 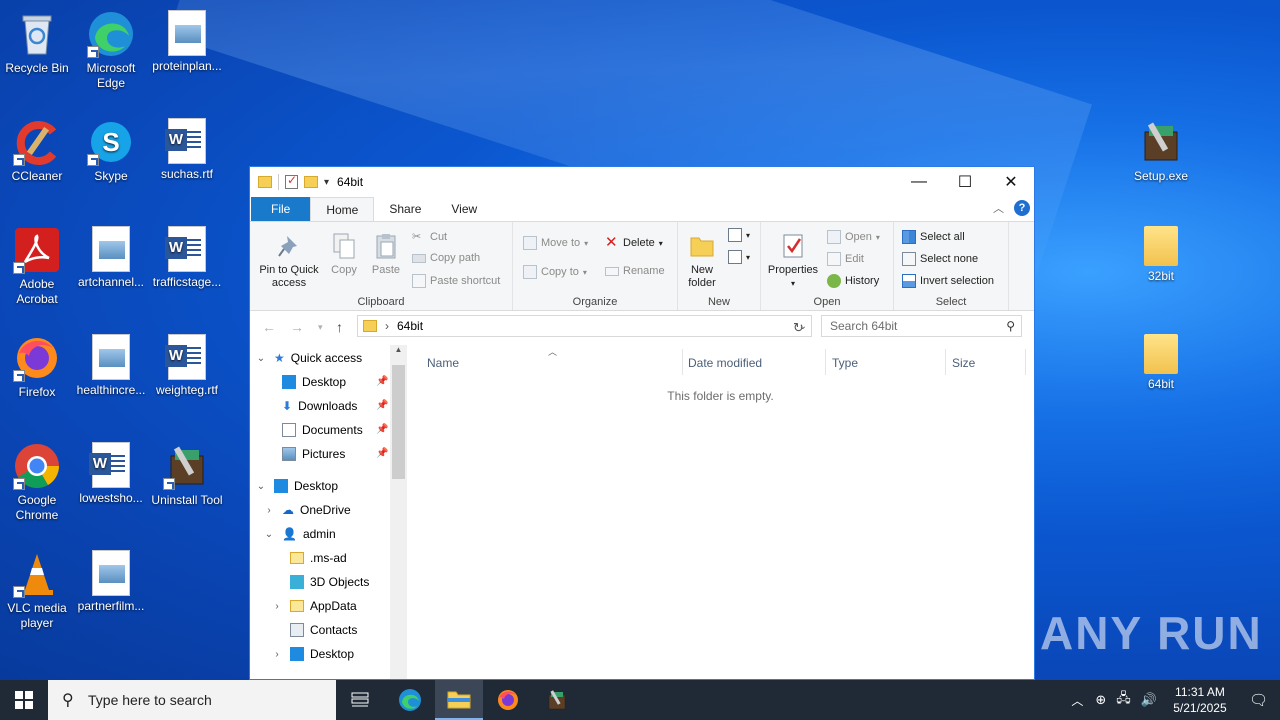 I want to click on nav-item-3d-objects: 3D Objects, so click(x=329, y=582).